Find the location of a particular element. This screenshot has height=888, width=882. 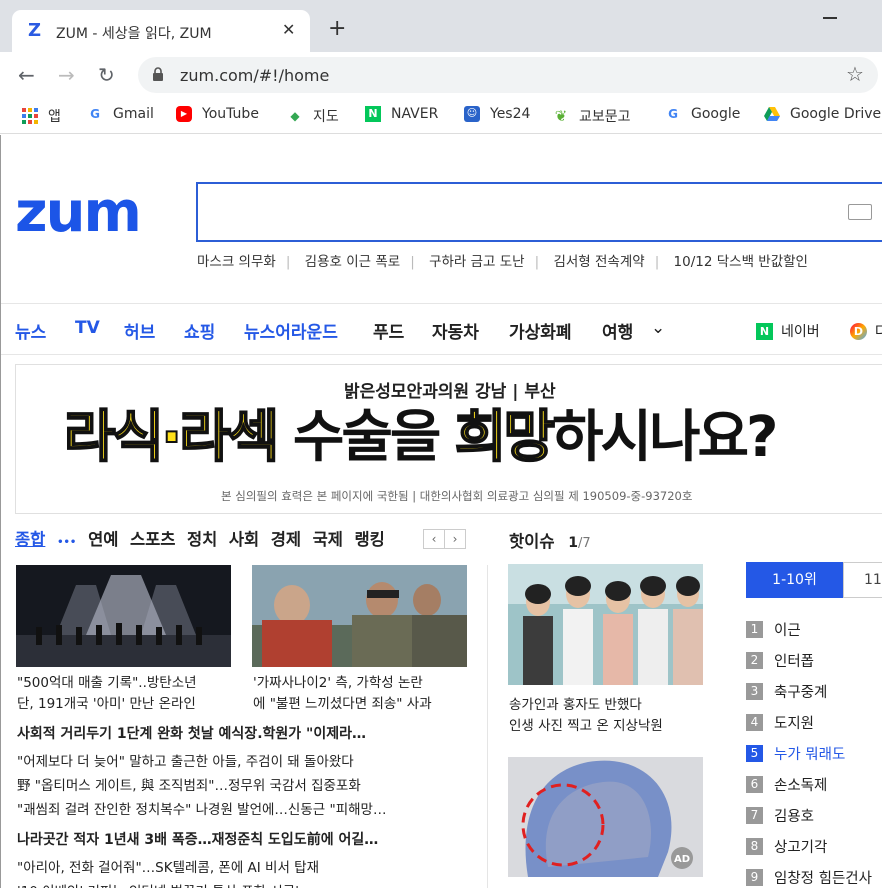

tab-general: 종합 is located at coordinates (30, 539).